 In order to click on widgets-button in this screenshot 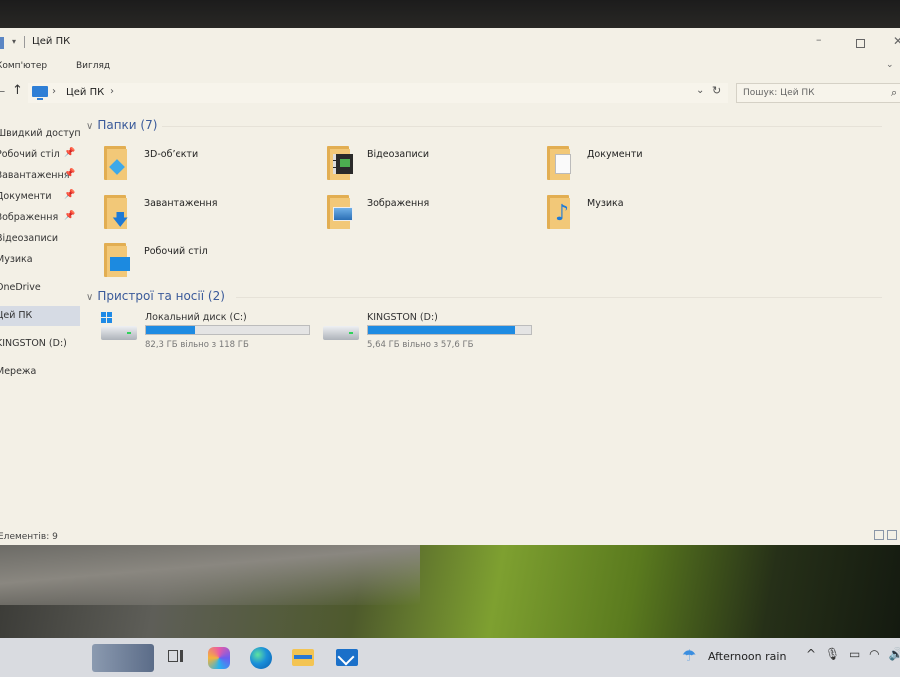, I will do `click(123, 658)`.